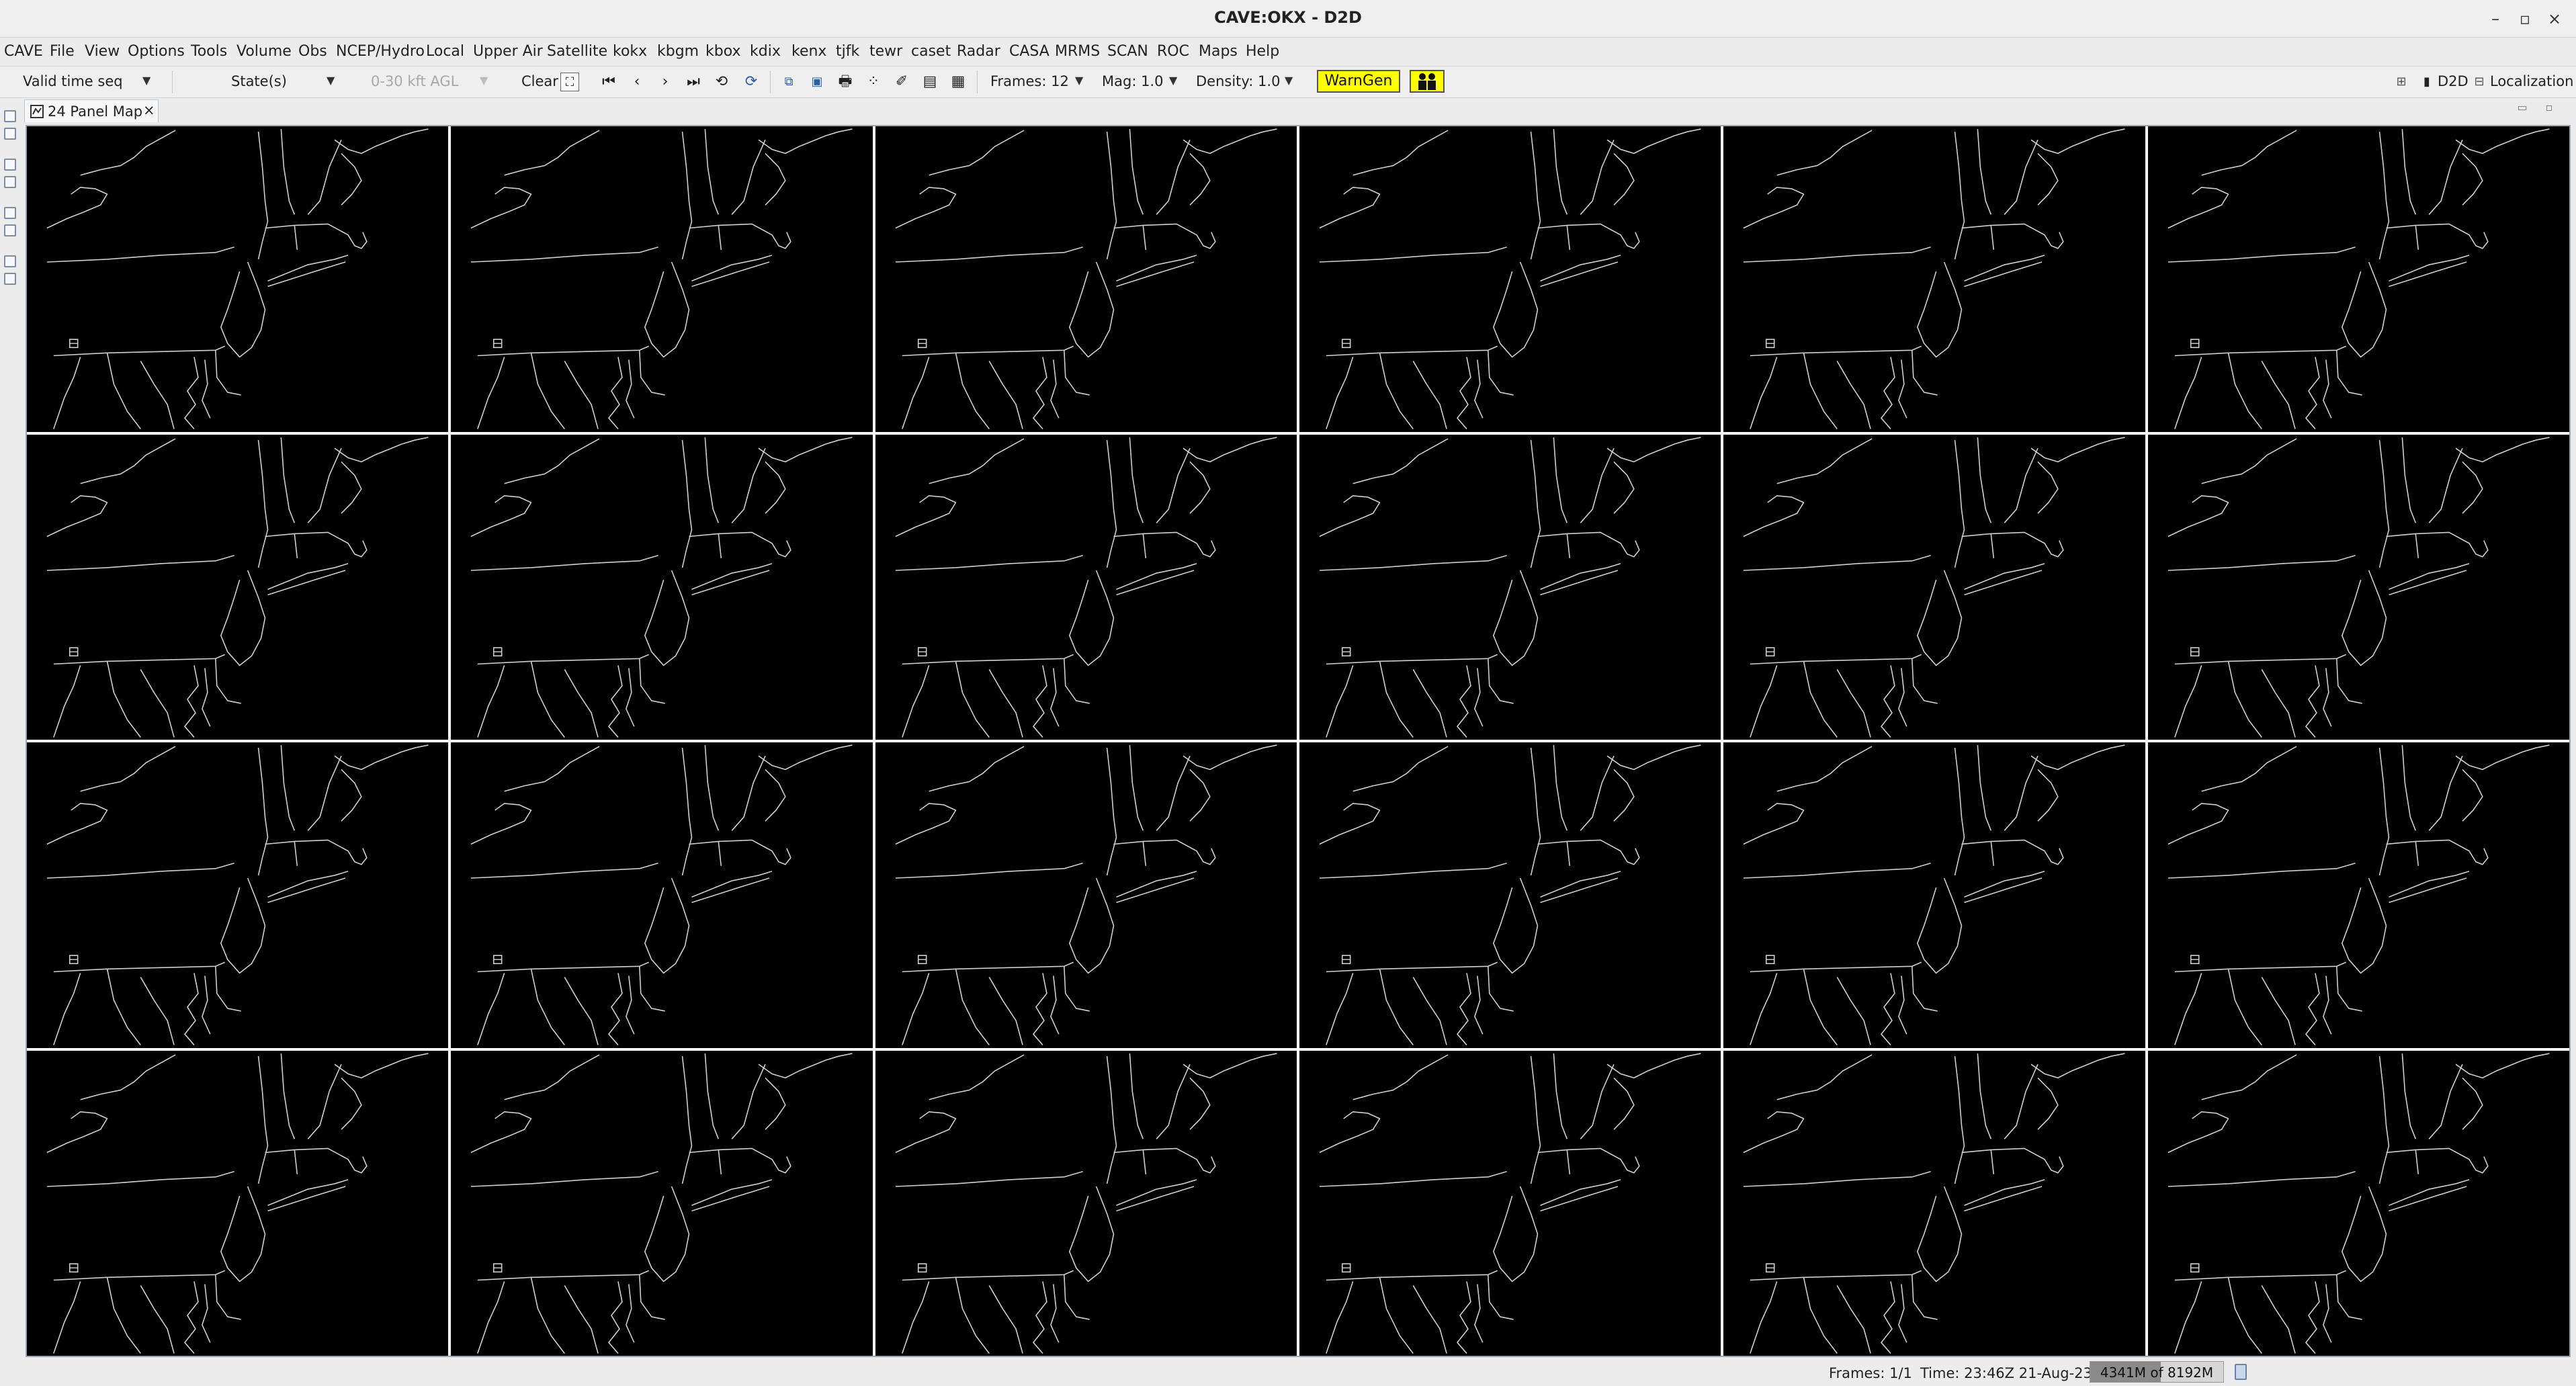  What do you see at coordinates (788, 82) in the screenshot?
I see `swap-panes-icon: ⧉` at bounding box center [788, 82].